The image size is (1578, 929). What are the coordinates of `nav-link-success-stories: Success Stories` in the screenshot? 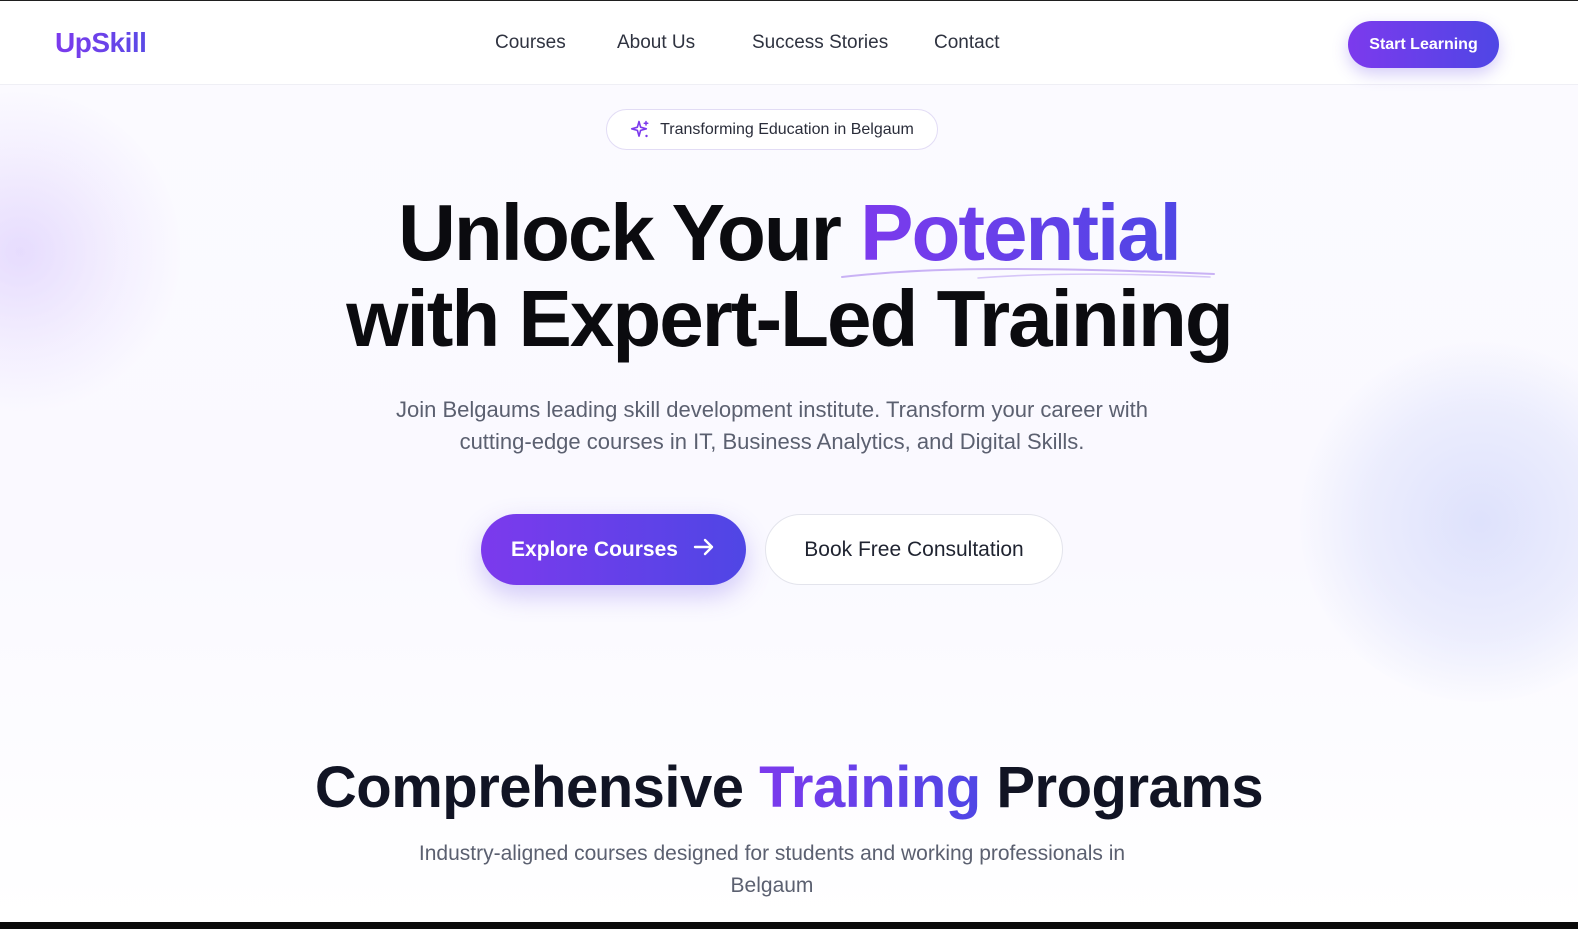 It's located at (820, 43).